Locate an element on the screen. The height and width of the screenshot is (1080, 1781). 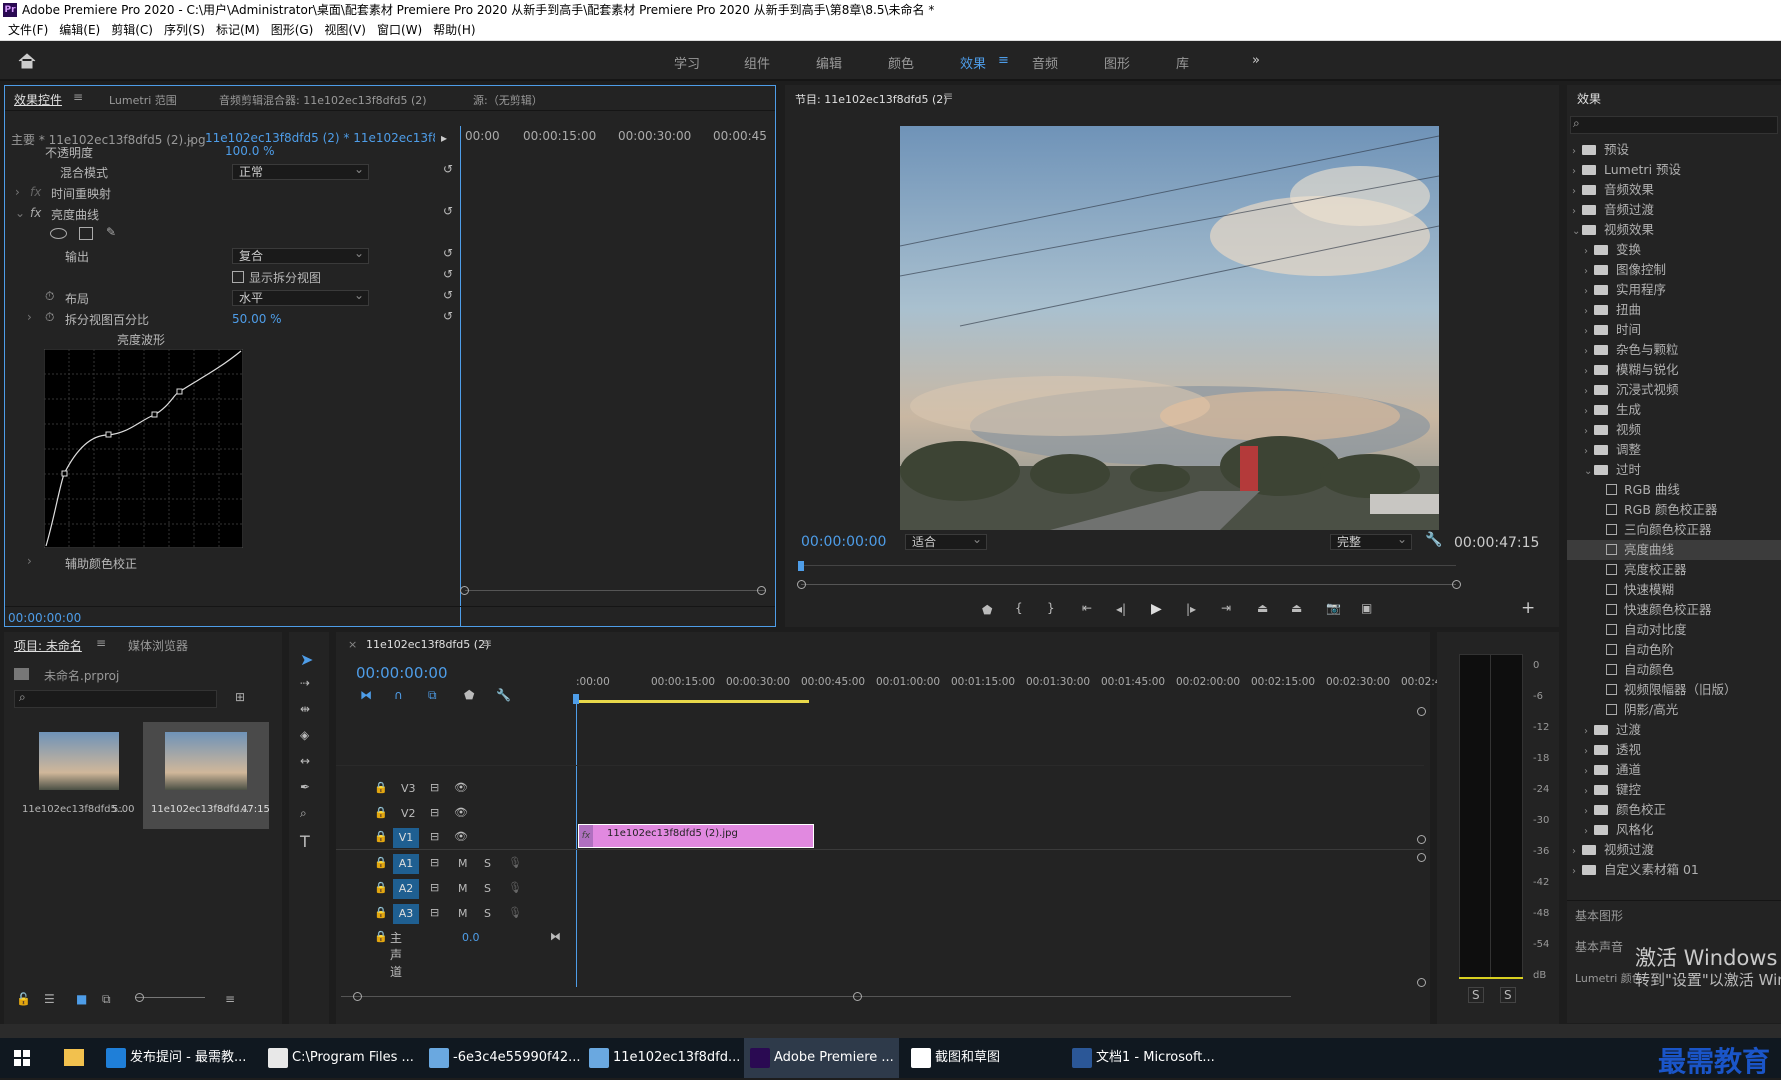
type-tool-icon: T is located at coordinates (305, 841).